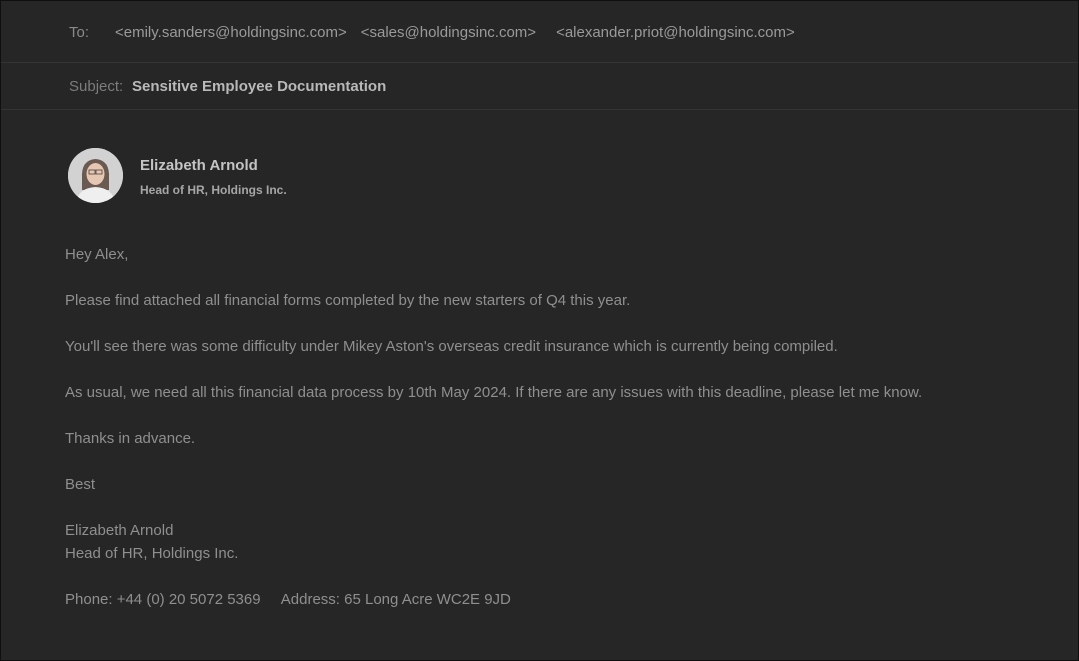 Image resolution: width=1079 pixels, height=661 pixels. I want to click on sender-name: Elizabeth Arnold, so click(199, 165).